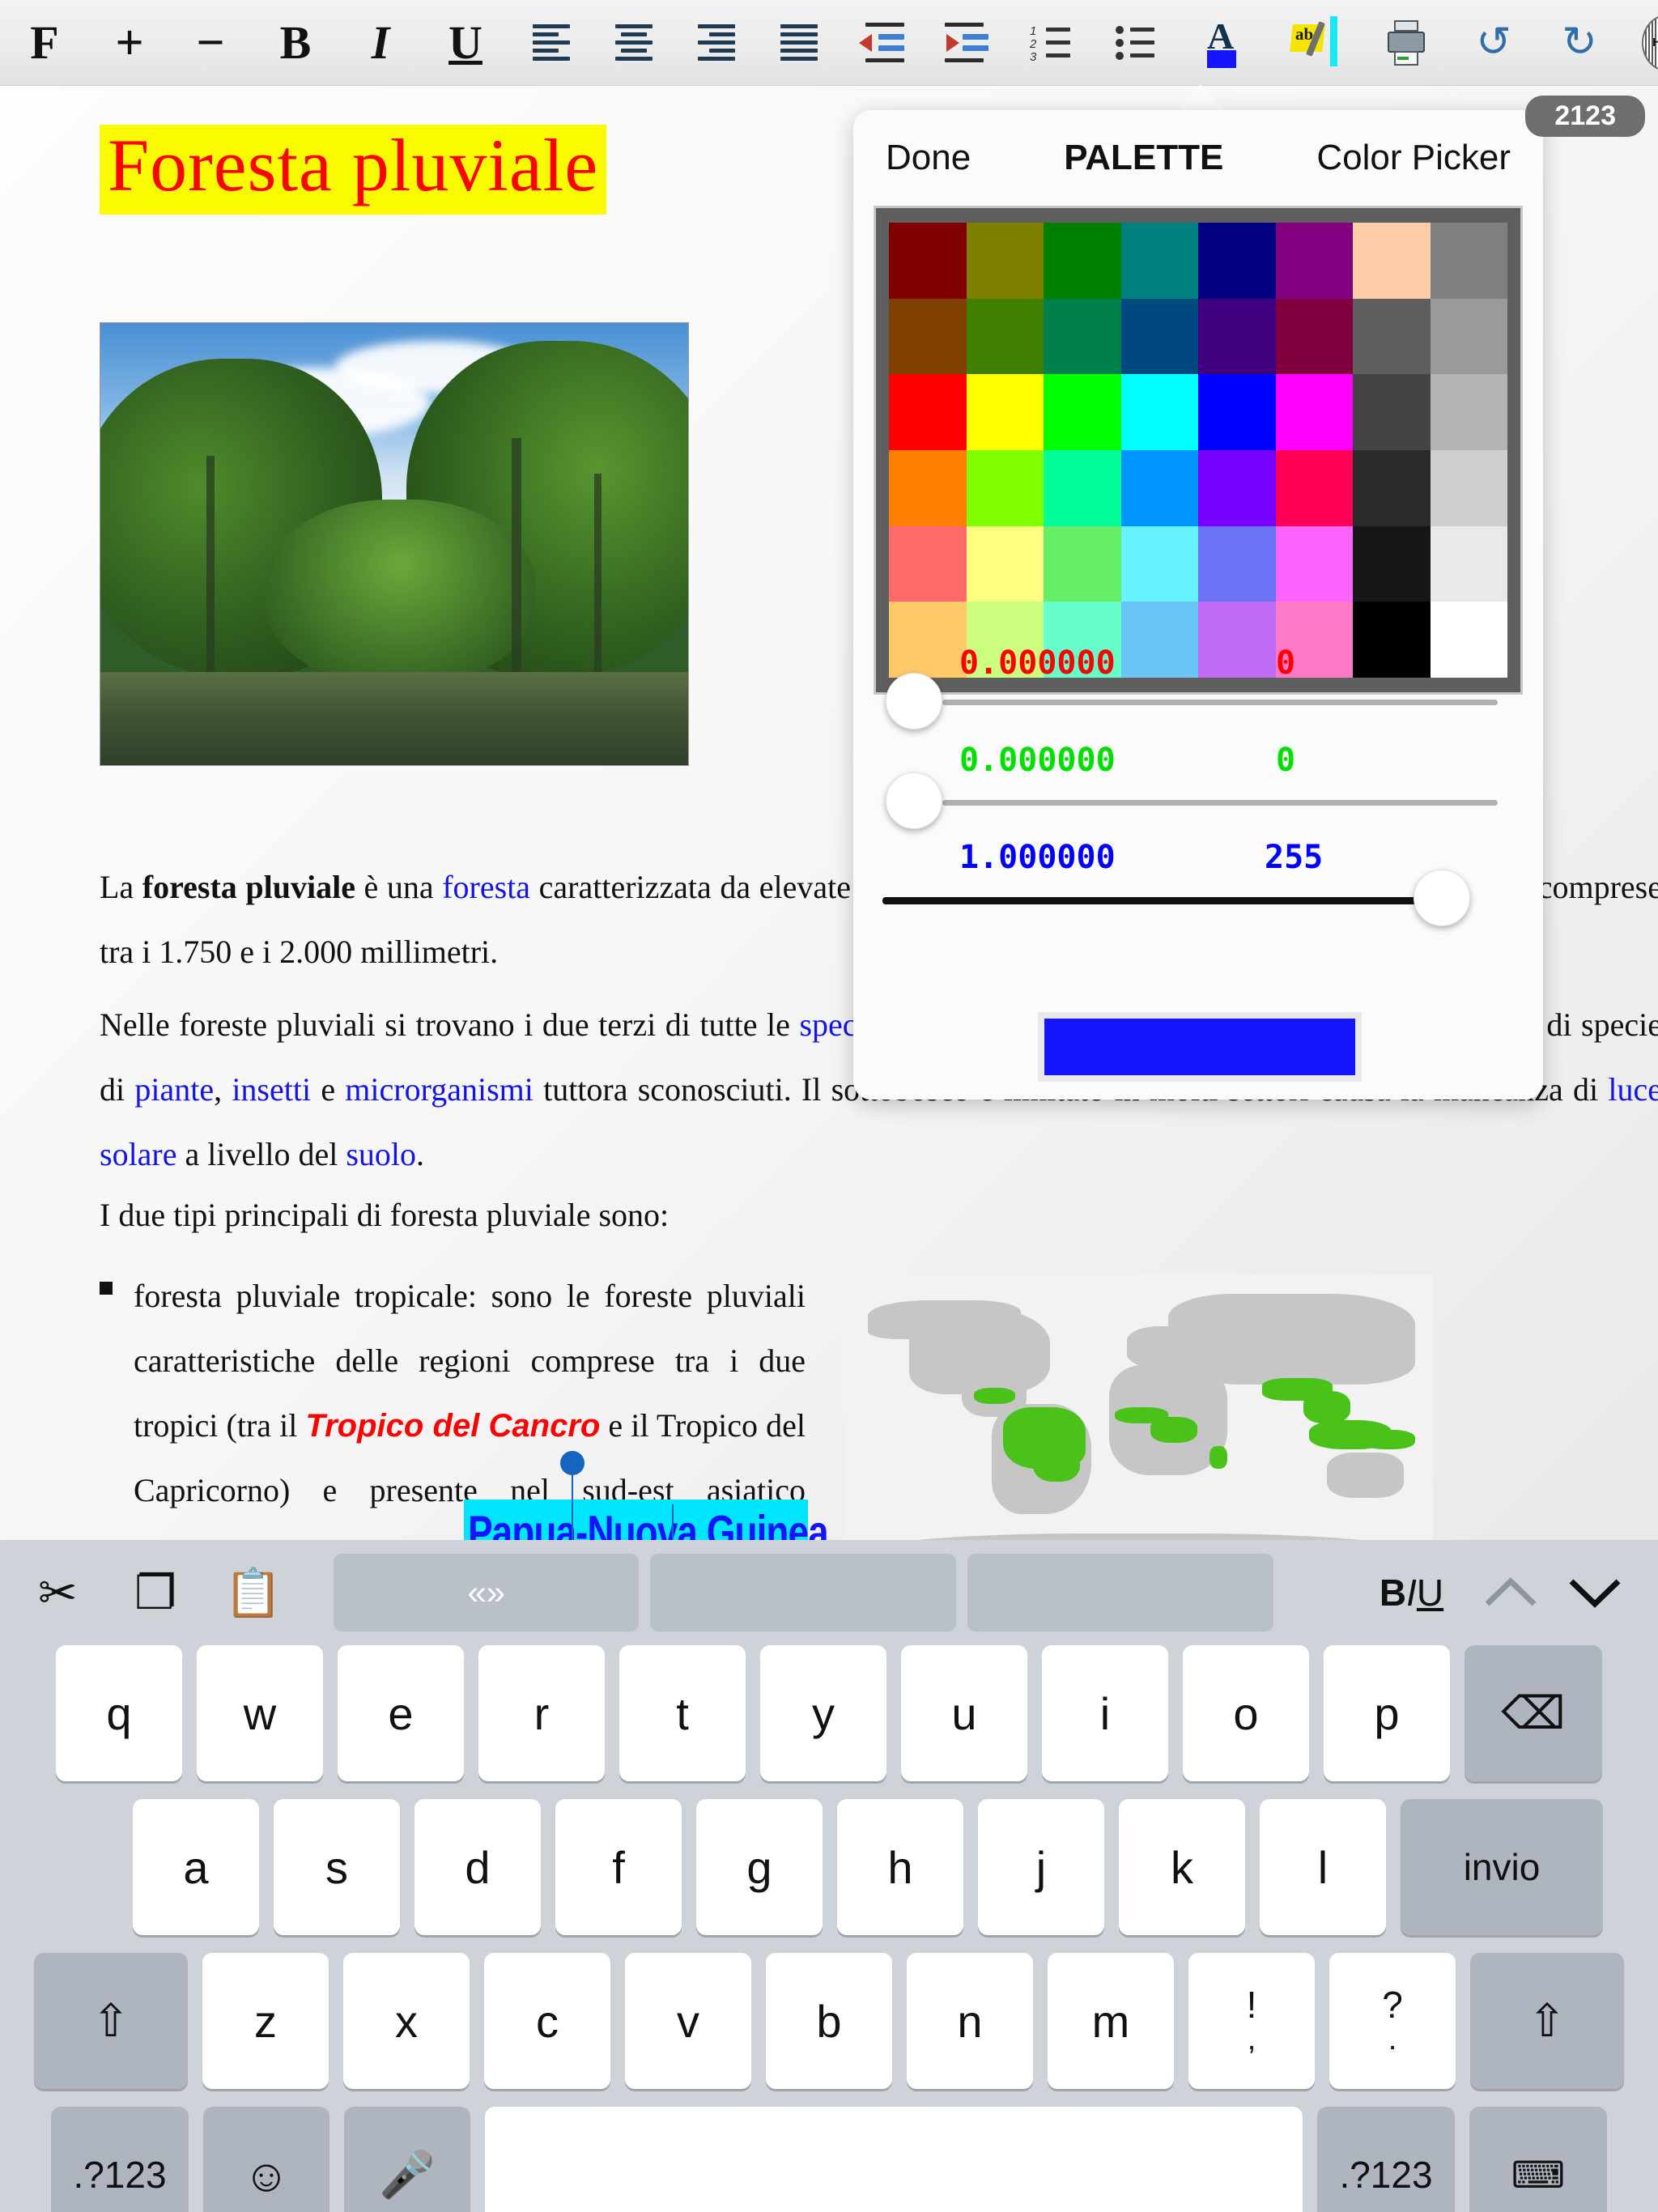 The height and width of the screenshot is (2212, 1658). What do you see at coordinates (1442, 898) in the screenshot?
I see `blue-slider-knob` at bounding box center [1442, 898].